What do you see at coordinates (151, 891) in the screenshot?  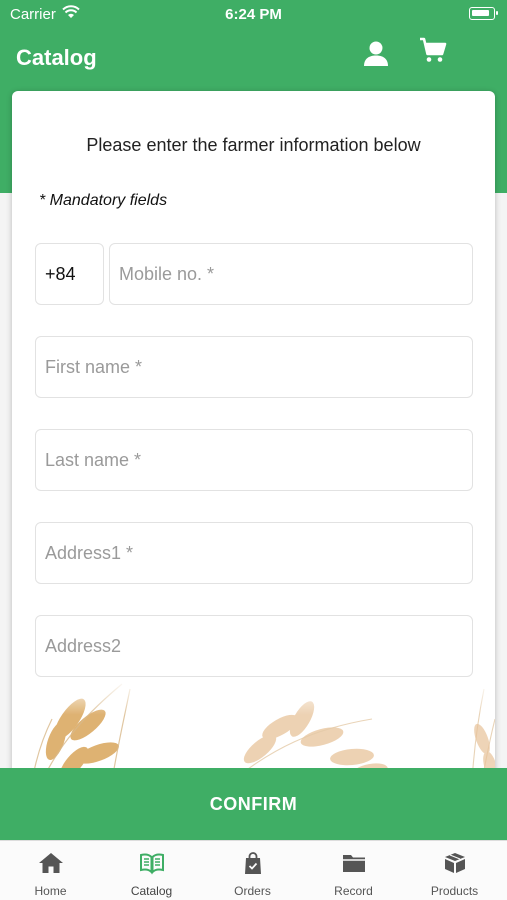 I see `tab-catalog-label: Catalog` at bounding box center [151, 891].